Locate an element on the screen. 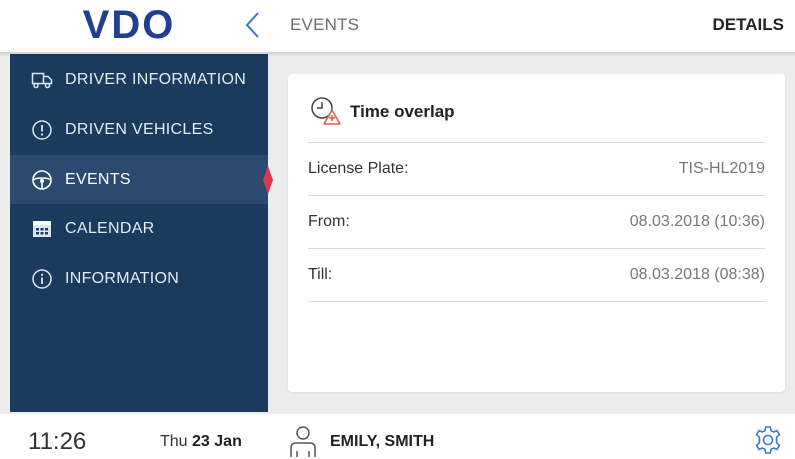 The image size is (795, 459). sidebar-item-driver-information: DRIVER INFORMATION is located at coordinates (139, 79).